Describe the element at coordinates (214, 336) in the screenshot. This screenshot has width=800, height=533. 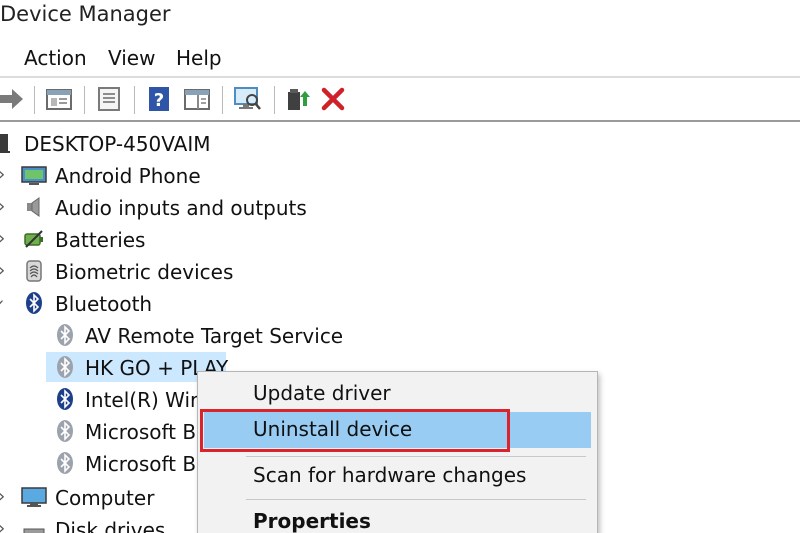
I see `device-label: AV Remote Target Service` at that location.